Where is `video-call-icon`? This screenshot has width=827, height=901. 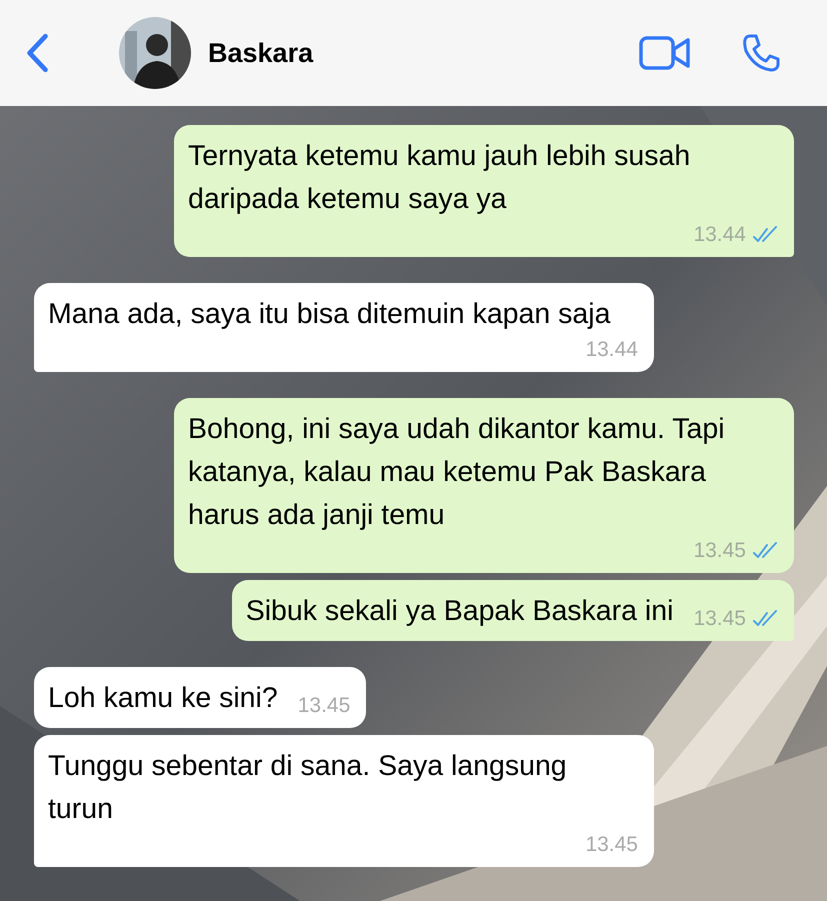
video-call-icon is located at coordinates (665, 53).